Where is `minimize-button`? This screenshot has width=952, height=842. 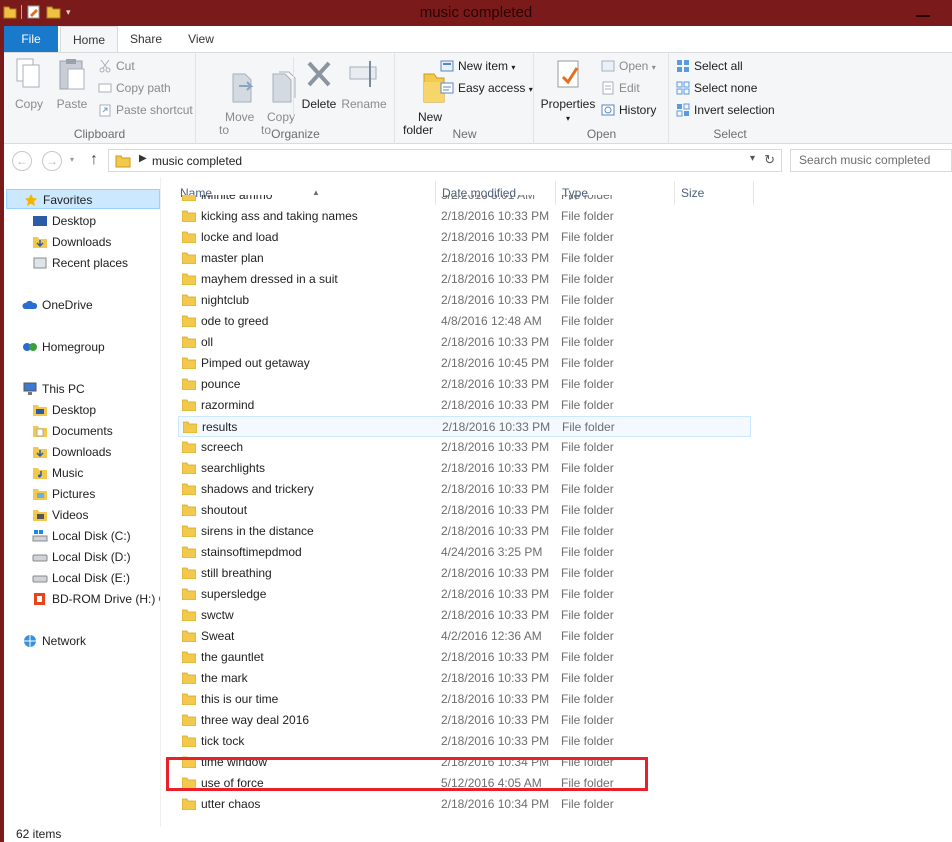
minimize-button is located at coordinates (923, 10).